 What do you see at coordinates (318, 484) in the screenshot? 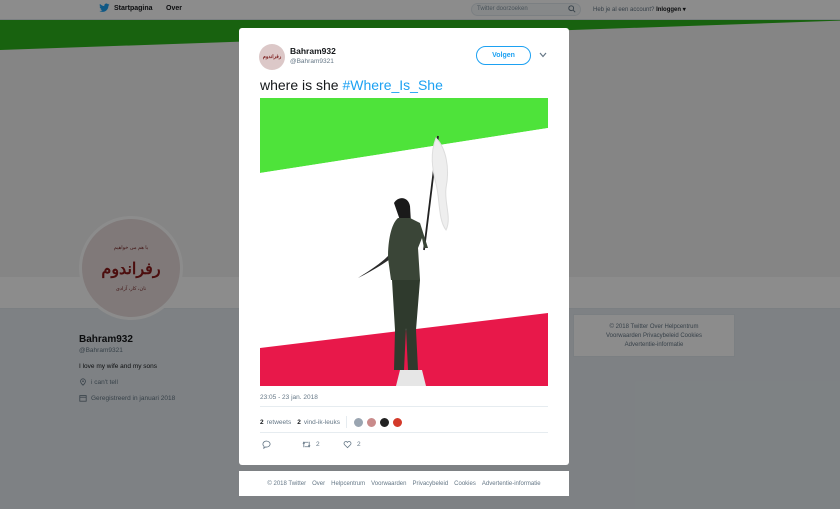
I see `footer-over-link: Over` at bounding box center [318, 484].